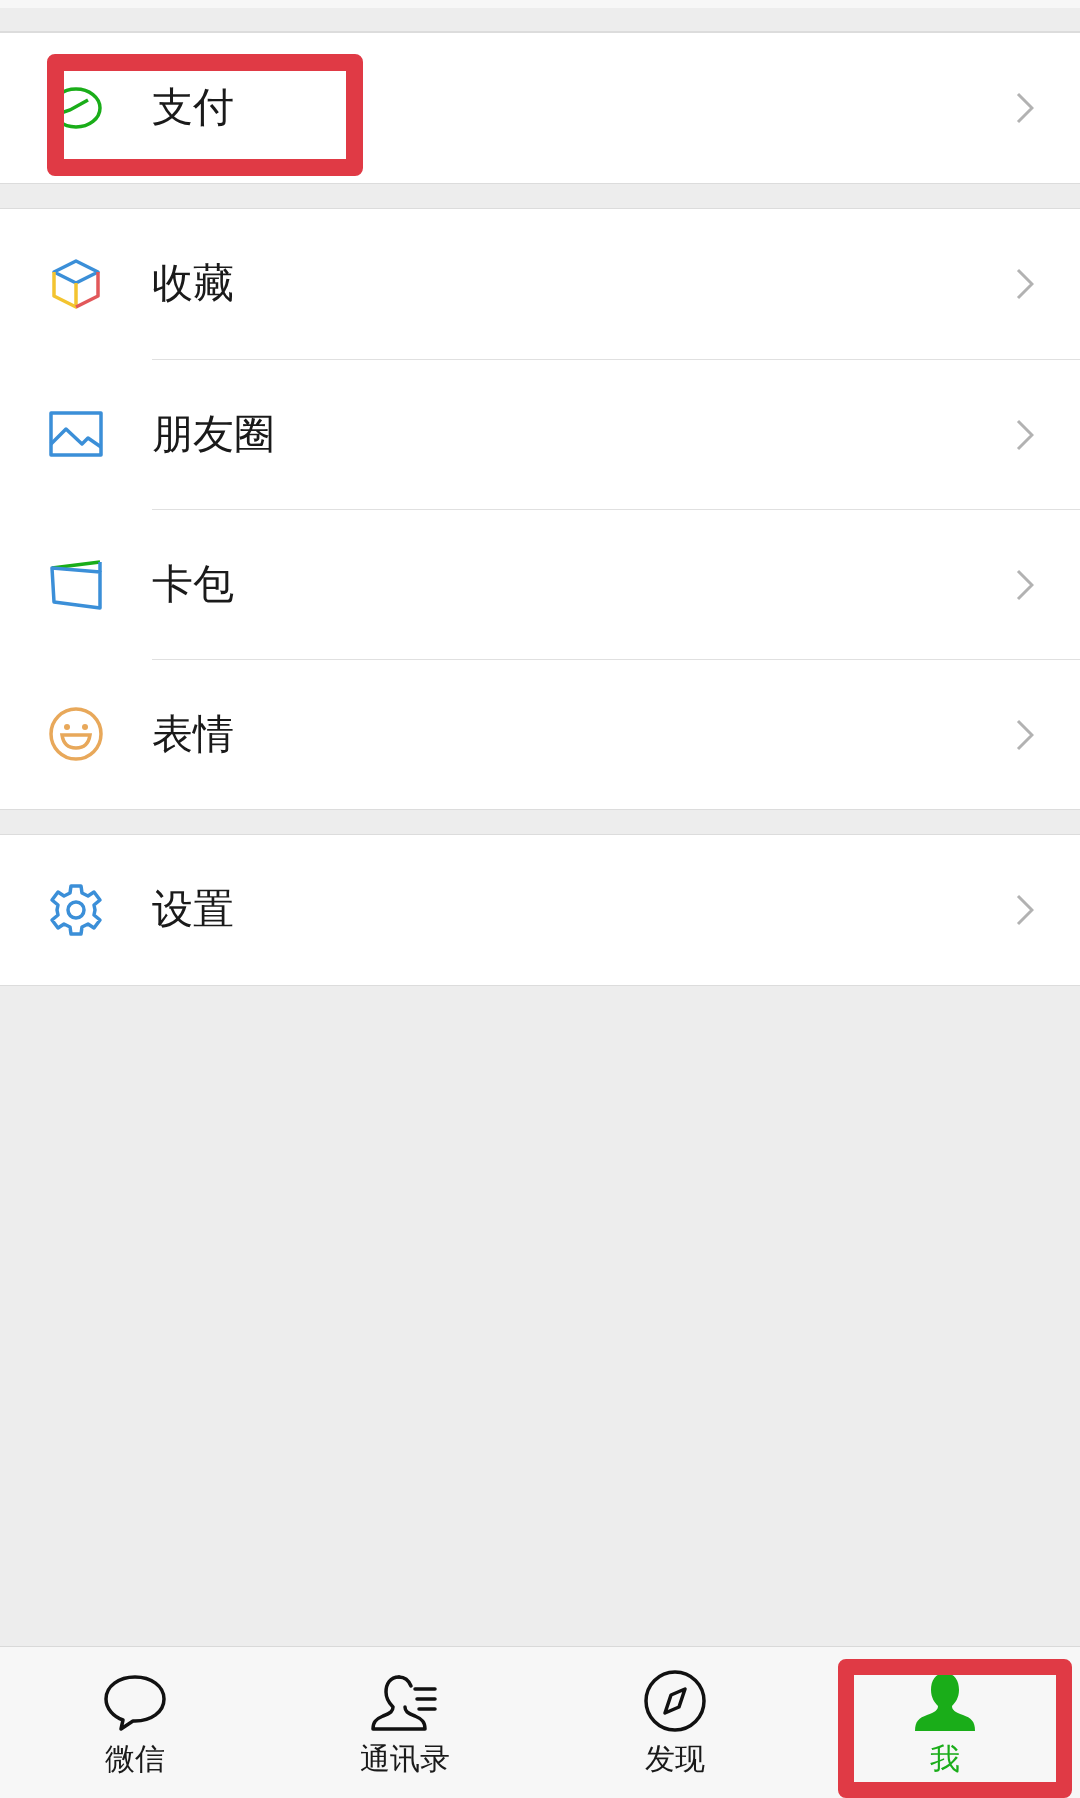 Image resolution: width=1080 pixels, height=1798 pixels. What do you see at coordinates (540, 108) in the screenshot?
I see `menu-row: 支付` at bounding box center [540, 108].